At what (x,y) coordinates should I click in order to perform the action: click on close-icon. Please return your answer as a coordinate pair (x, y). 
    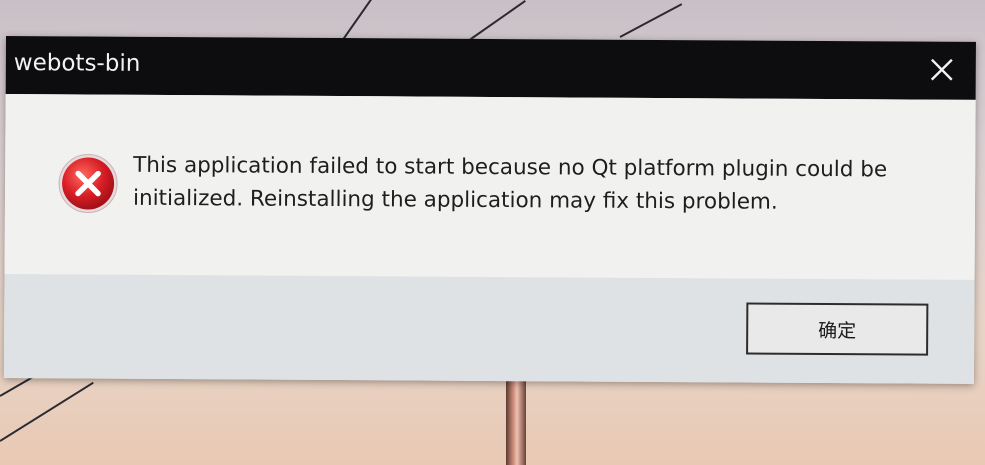
    Looking at the image, I should click on (941, 69).